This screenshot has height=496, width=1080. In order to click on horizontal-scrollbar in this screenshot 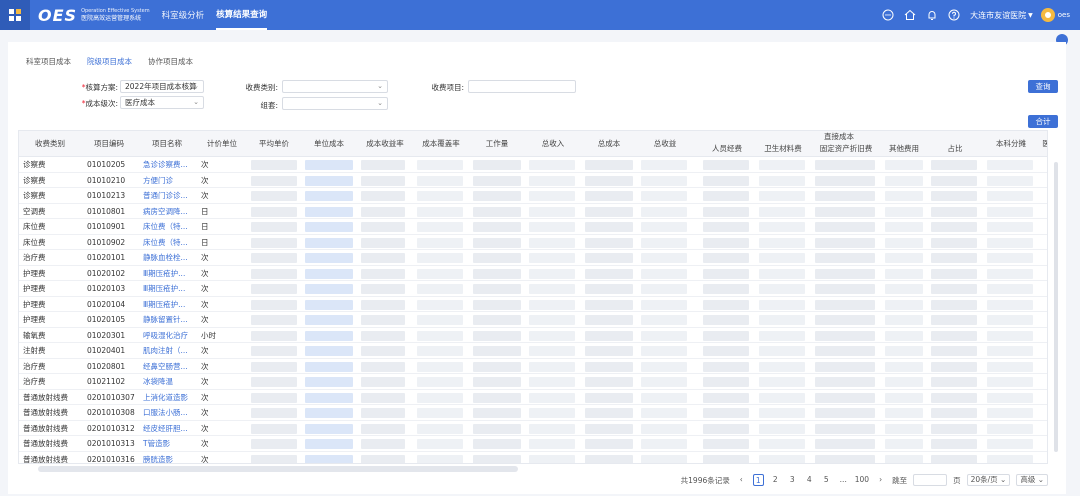, I will do `click(278, 469)`.